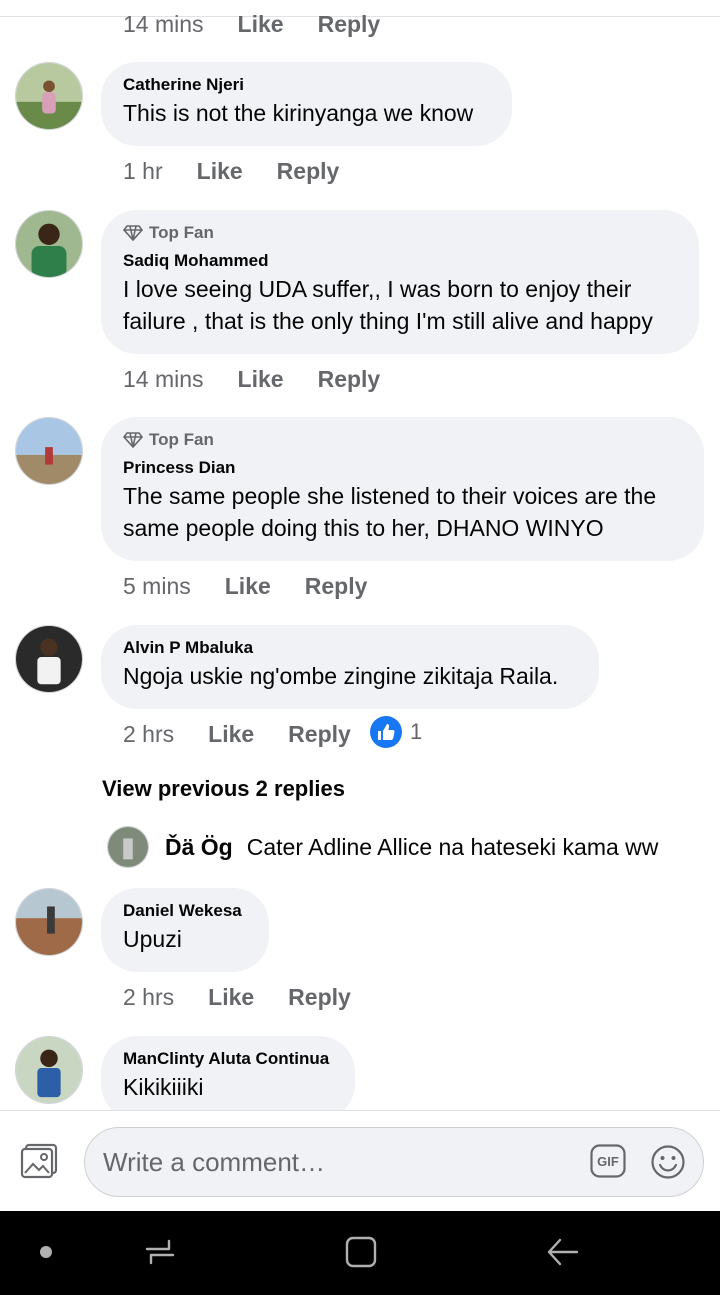  What do you see at coordinates (386, 732) in the screenshot?
I see `thumbs-up-icon` at bounding box center [386, 732].